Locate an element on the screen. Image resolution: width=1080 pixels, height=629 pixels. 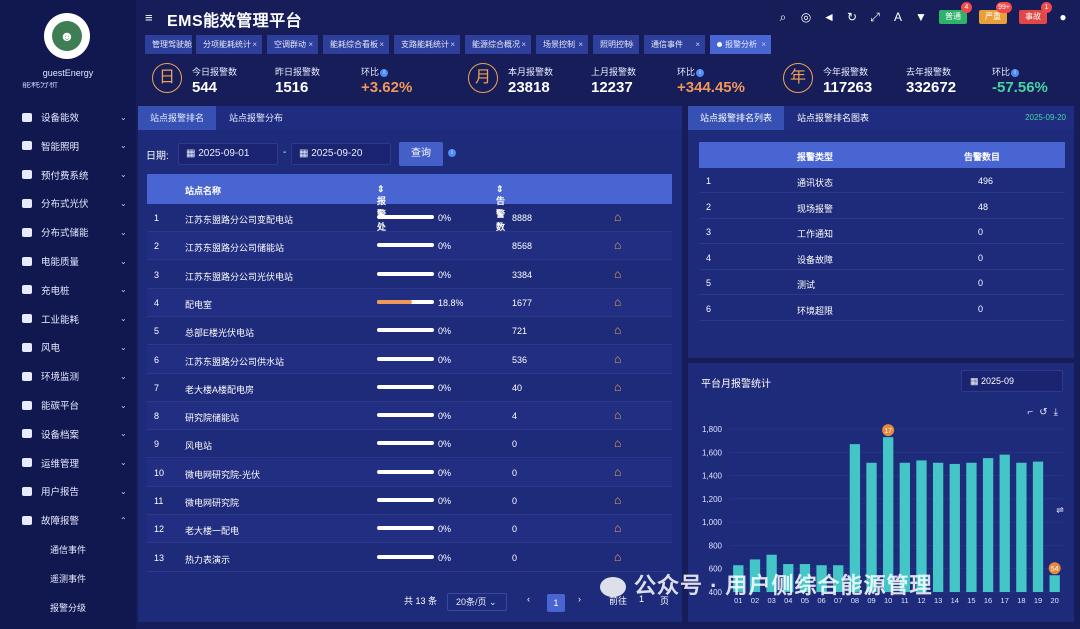
fullscreen-icon: ⤢ is located at coordinates (875, 17).